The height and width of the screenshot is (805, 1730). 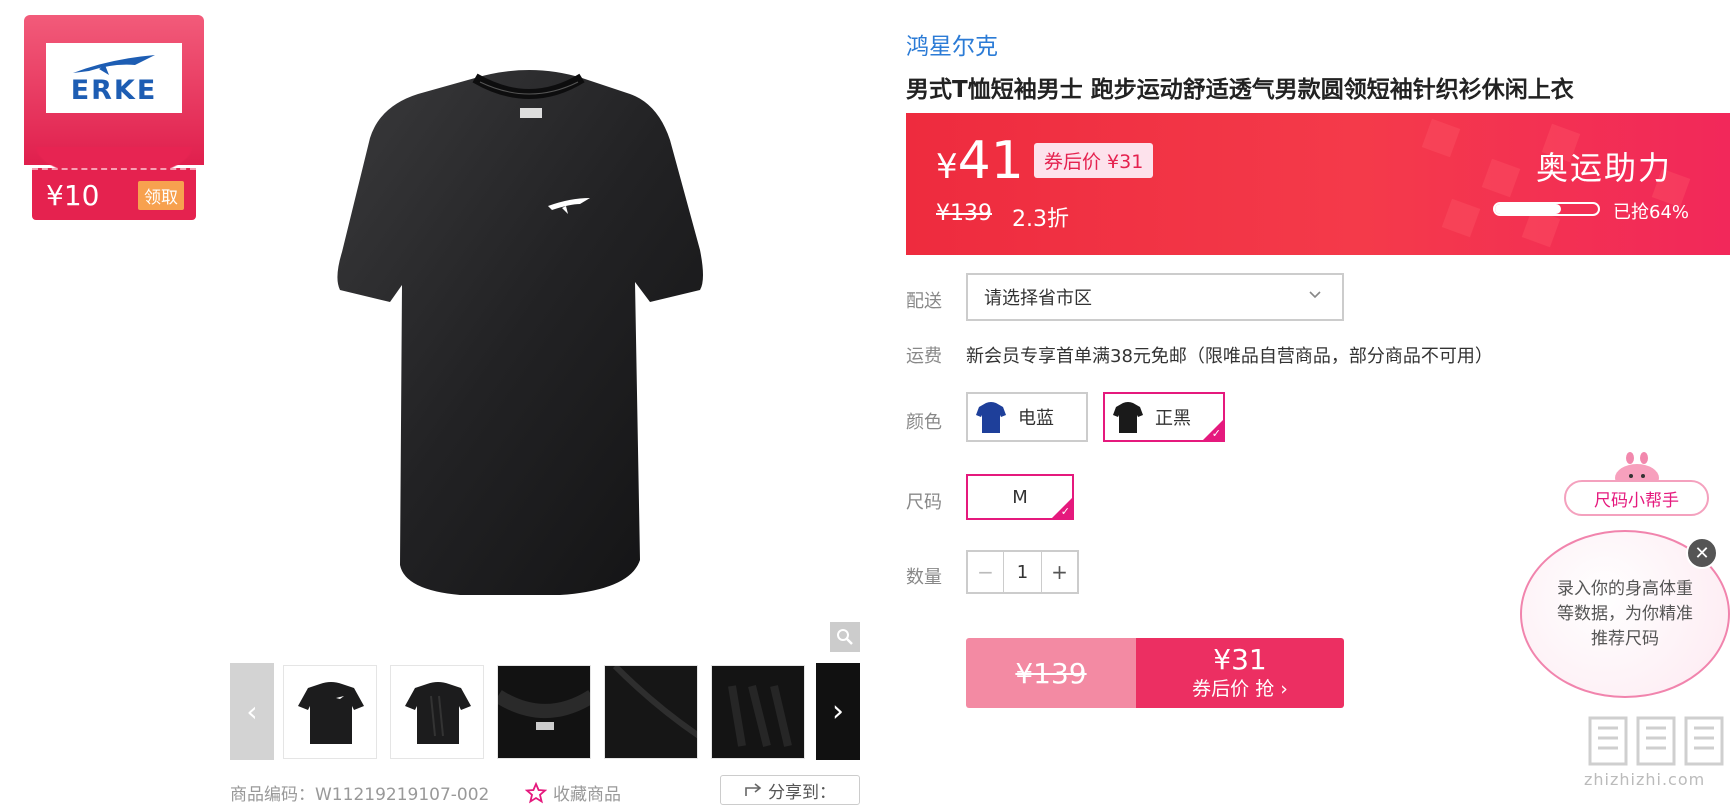 I want to click on thumbnail-prev-button: ‹, so click(x=252, y=711).